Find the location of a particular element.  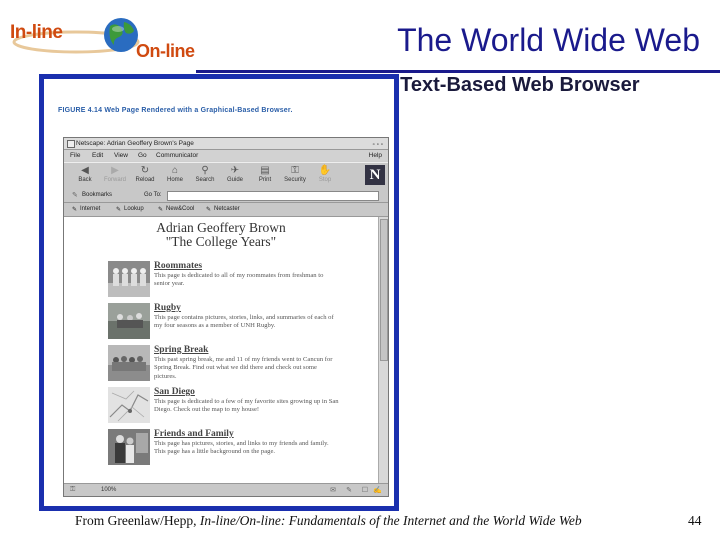

forward-label: Forward is located at coordinates (114, 180).